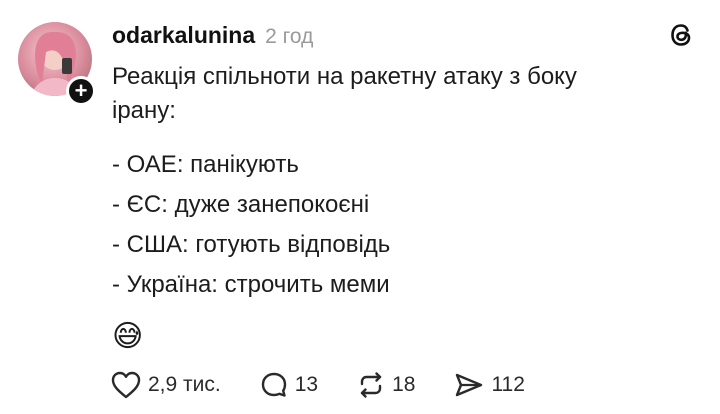 The width and height of the screenshot is (720, 414). What do you see at coordinates (469, 385) in the screenshot?
I see `send-icon` at bounding box center [469, 385].